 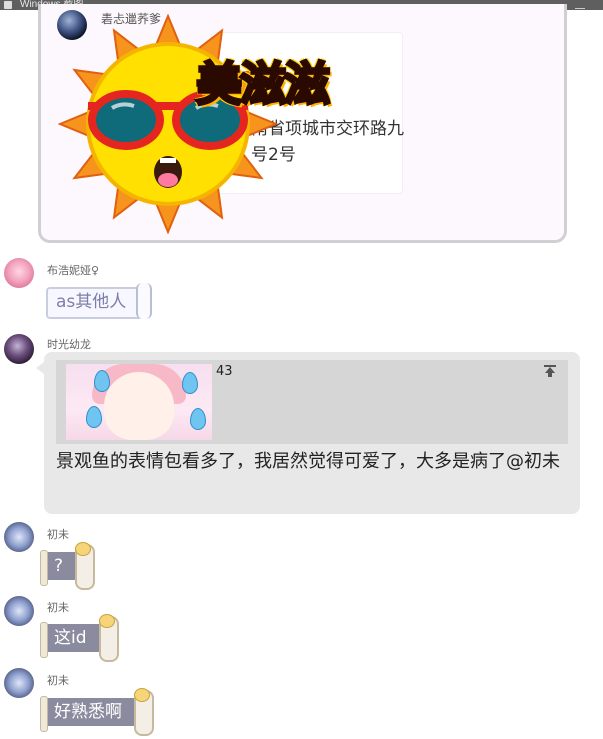 I want to click on sticker-image, so click(x=139, y=402).